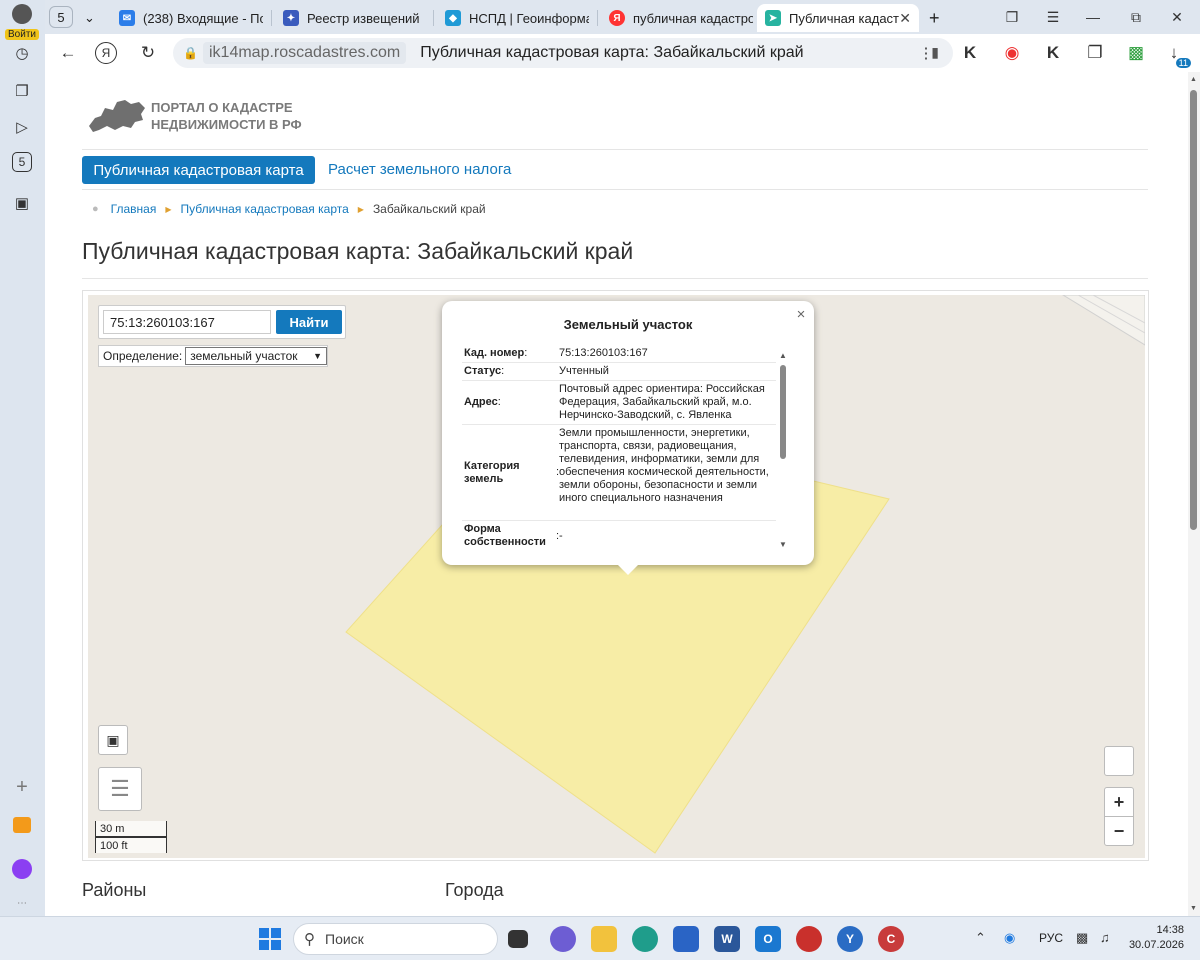 This screenshot has height=960, width=1200. Describe the element at coordinates (844, 18) in the screenshot. I see `tab-label: Публичная кадаст` at that location.